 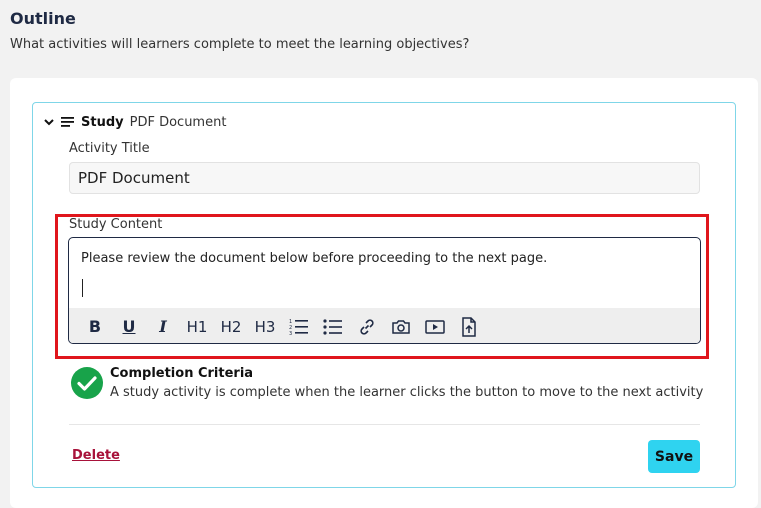 I want to click on completion-criteria-title: Completion Criteria, so click(x=182, y=373).